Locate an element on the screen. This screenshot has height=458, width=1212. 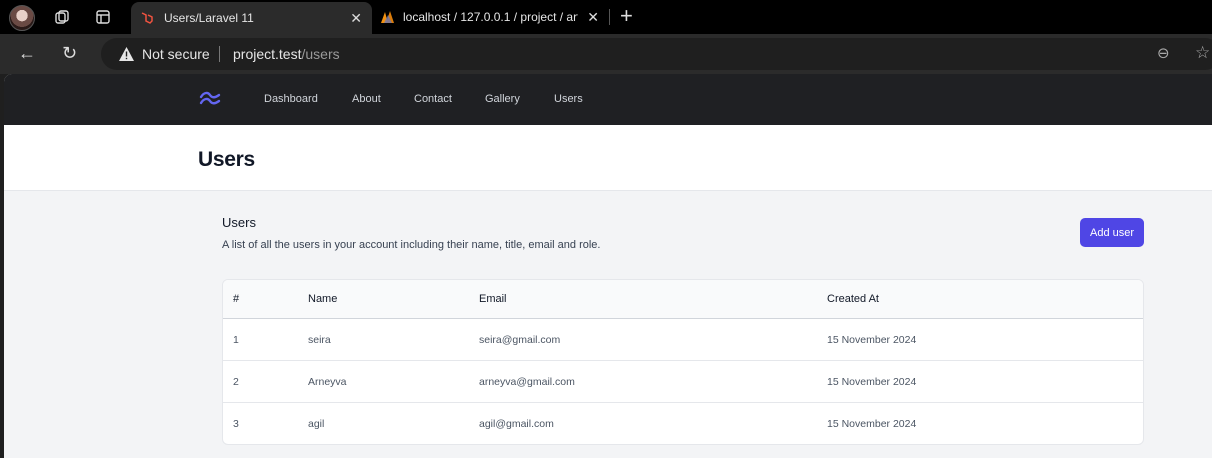
nav-link-about: About is located at coordinates (366, 99).